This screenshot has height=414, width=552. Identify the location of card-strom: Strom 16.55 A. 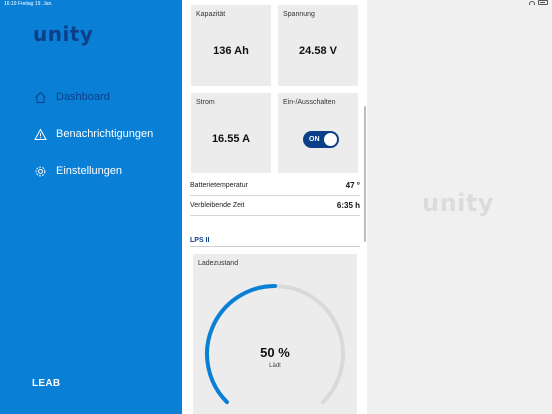
(231, 133).